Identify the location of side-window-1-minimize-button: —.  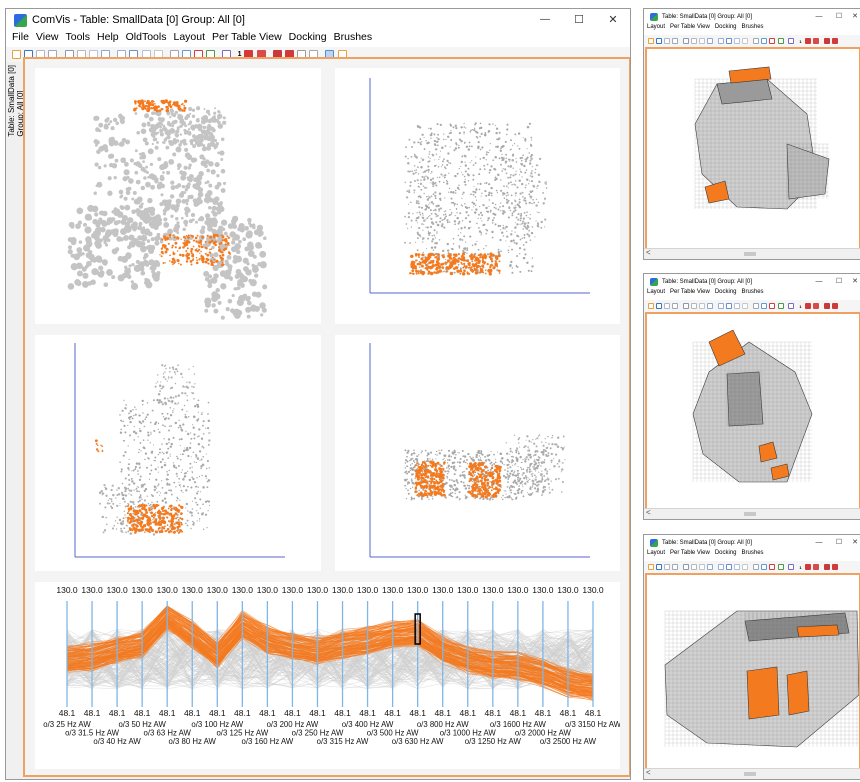
(819, 16).